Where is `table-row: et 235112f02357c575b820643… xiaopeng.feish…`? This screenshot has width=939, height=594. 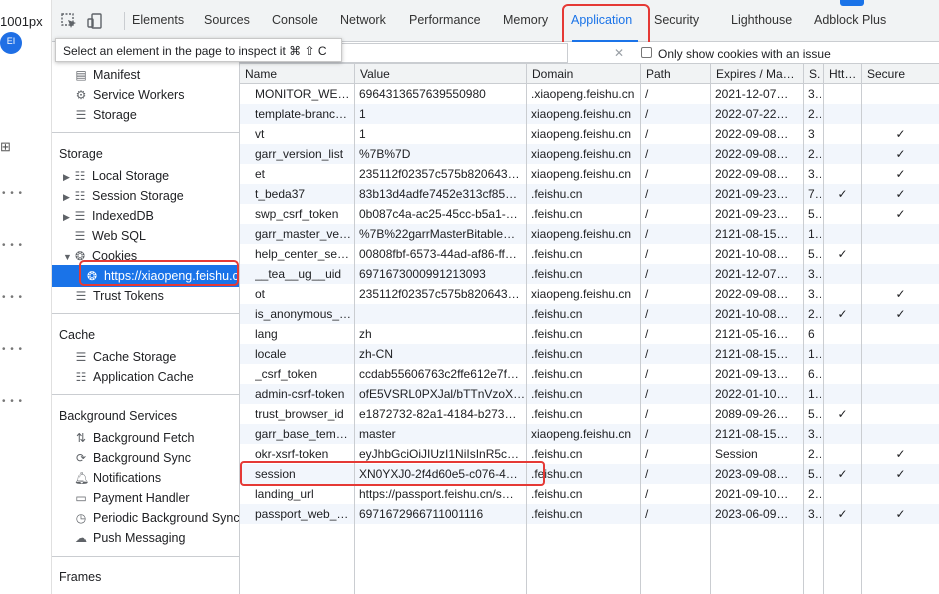 table-row: et 235112f02357c575b820643… xiaopeng.feish… is located at coordinates (589, 174).